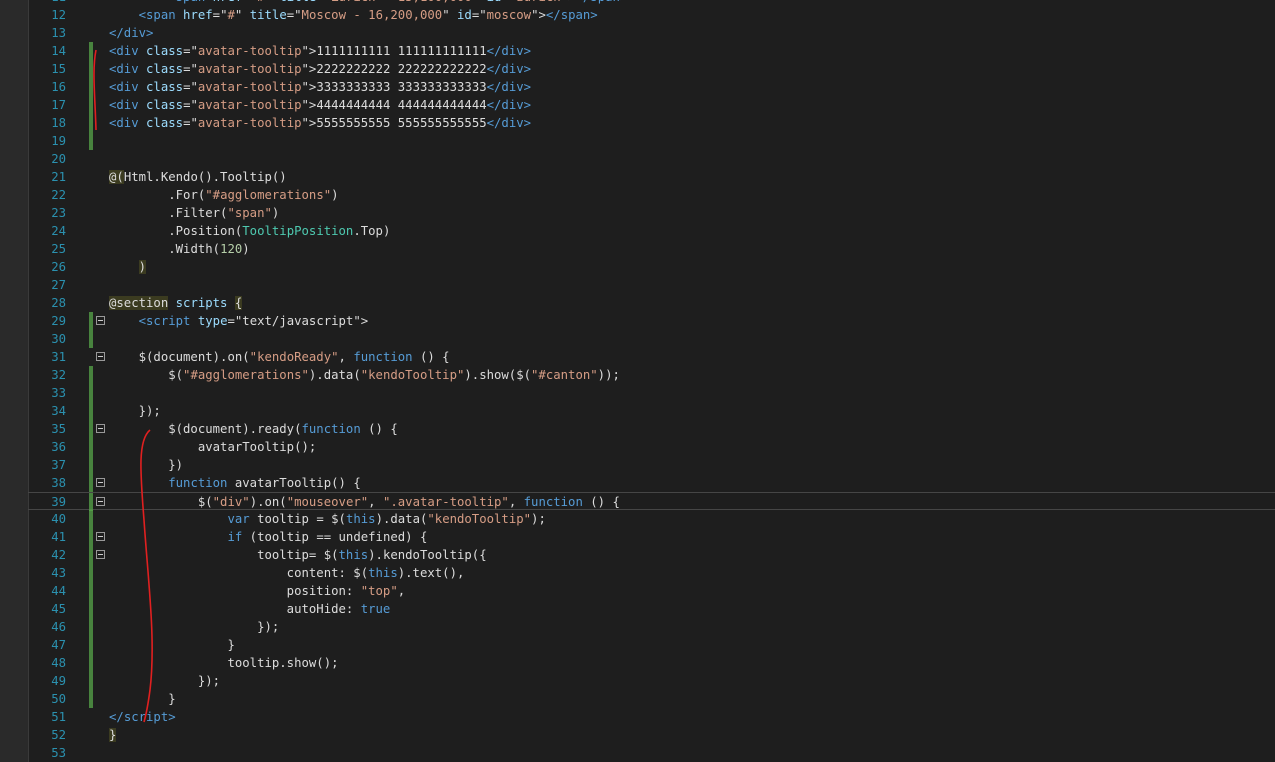 This screenshot has width=1275, height=762. I want to click on code-token: id, so click(494, 2).